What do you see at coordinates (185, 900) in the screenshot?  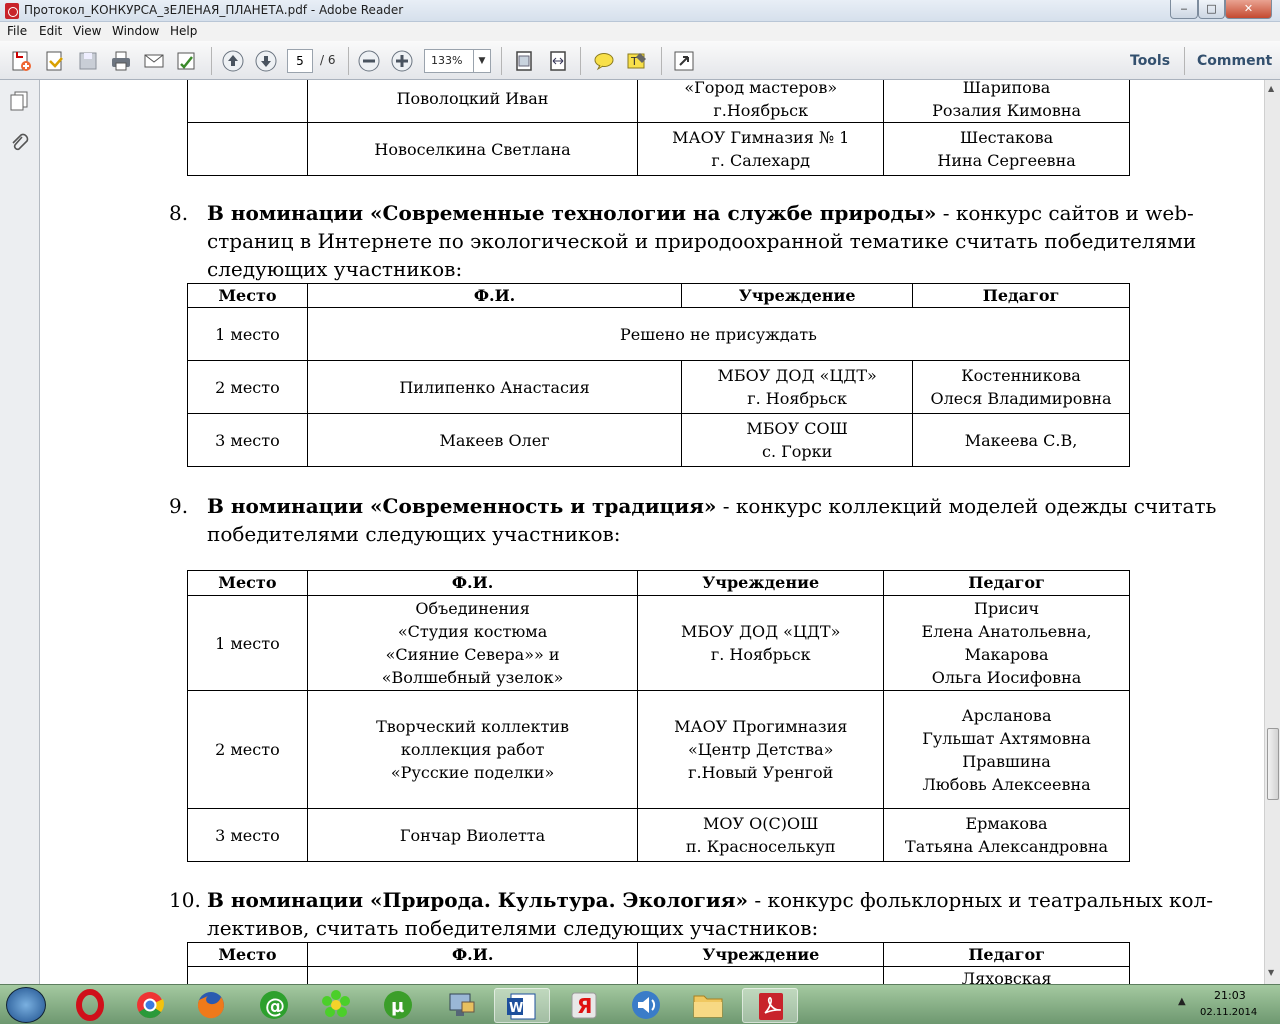 I see `section-number: 10.` at bounding box center [185, 900].